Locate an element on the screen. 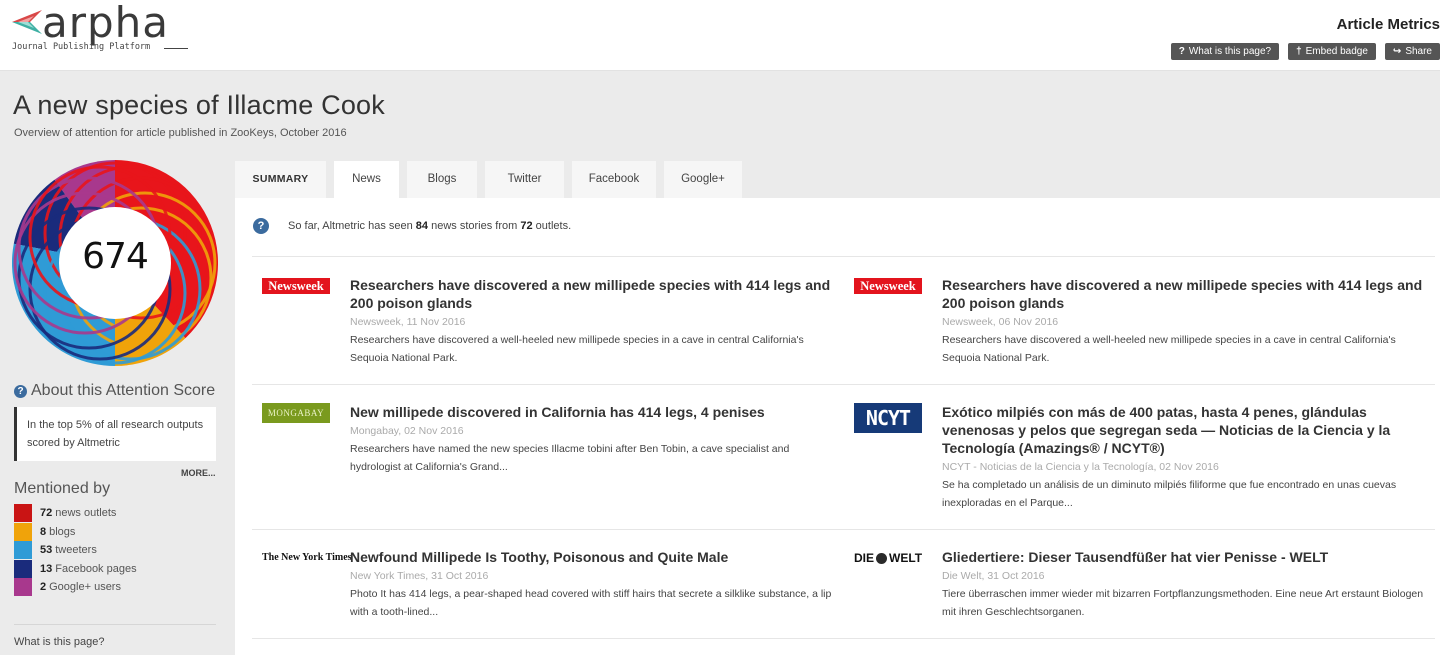  logo-wordmark: arpha is located at coordinates (106, 23).